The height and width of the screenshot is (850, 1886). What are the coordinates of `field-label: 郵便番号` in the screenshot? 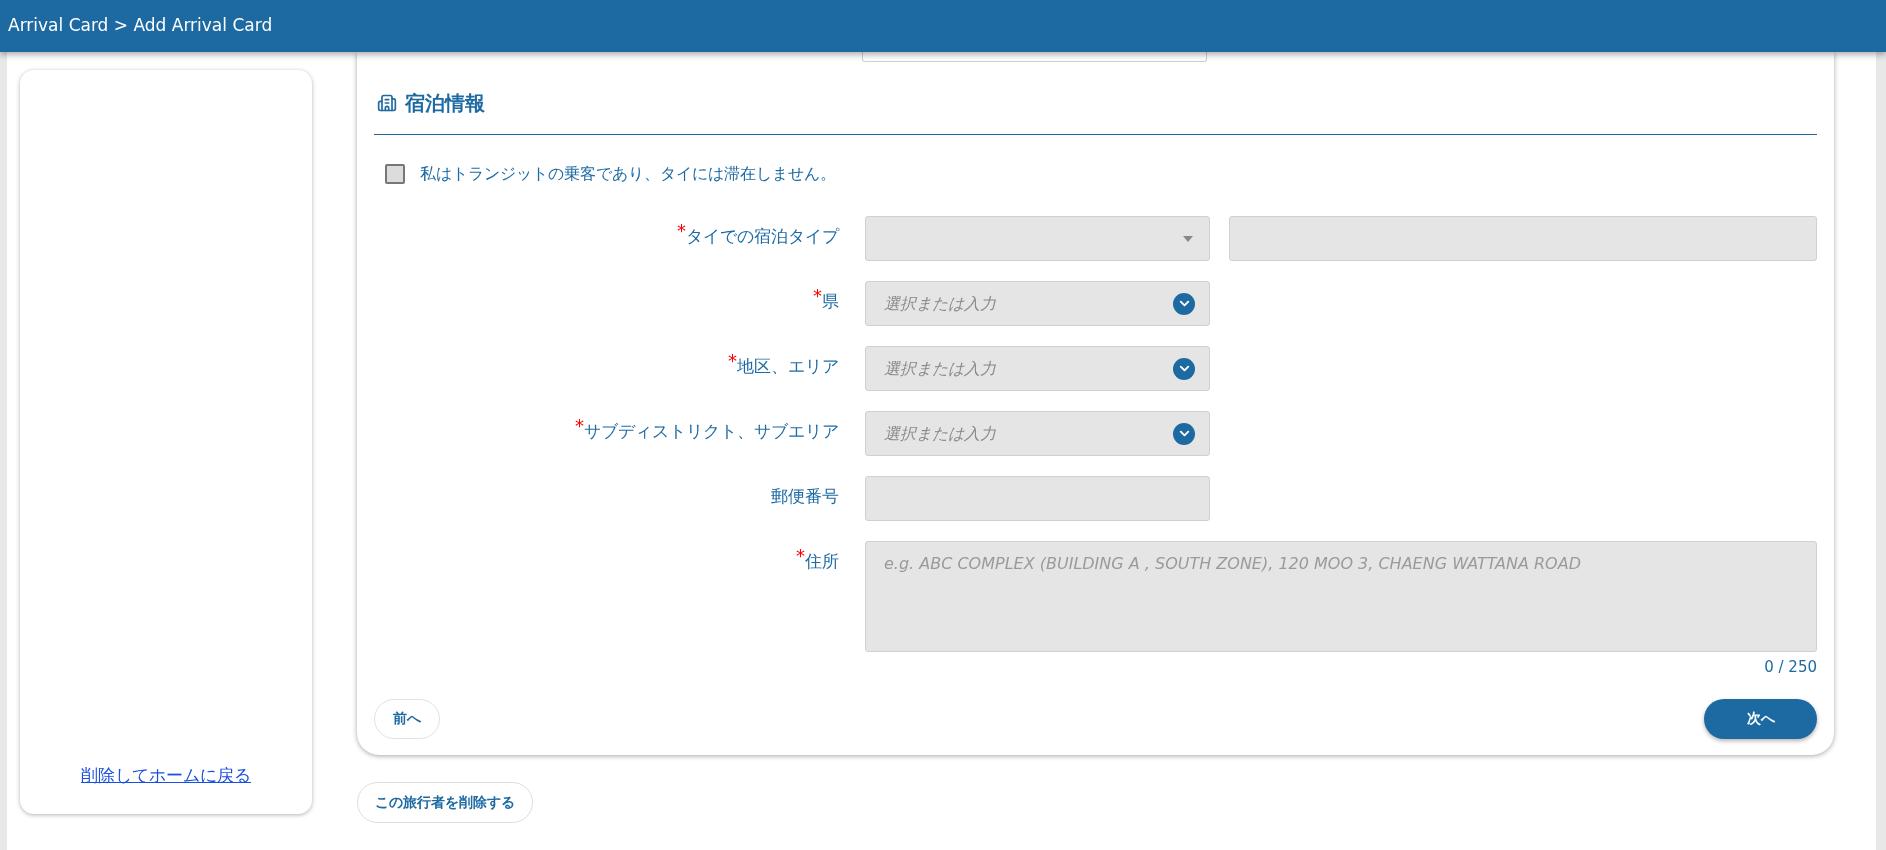 It's located at (805, 496).